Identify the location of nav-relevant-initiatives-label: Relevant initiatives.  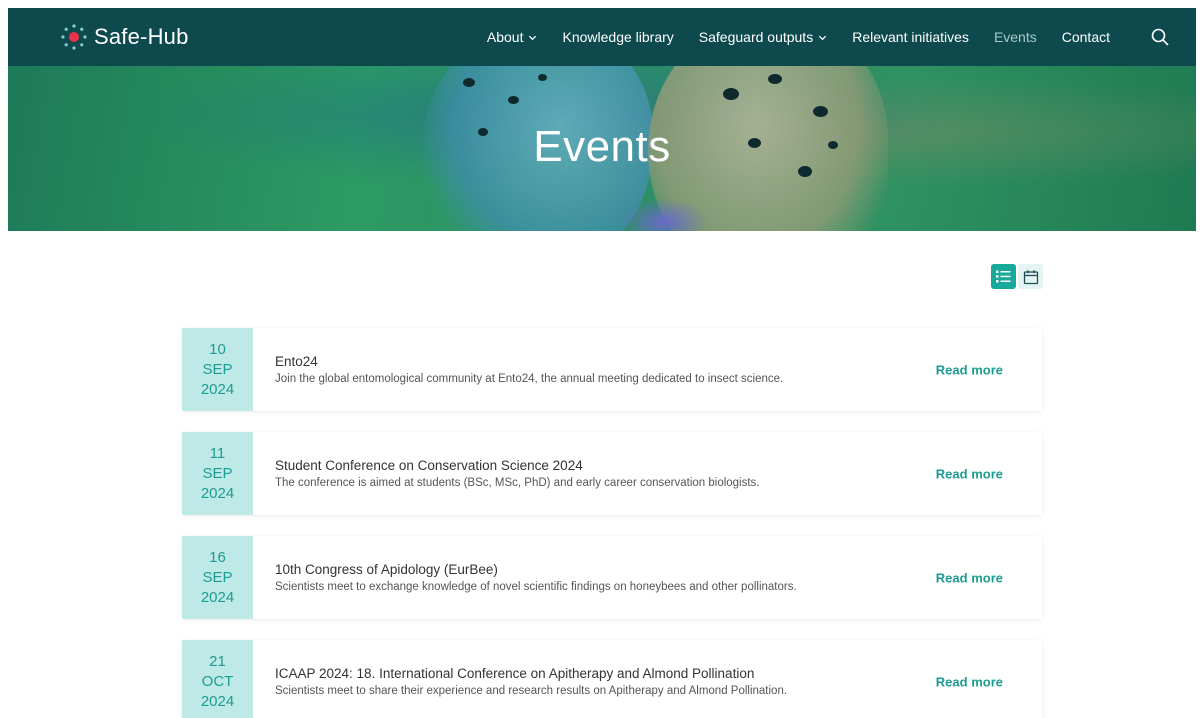
(910, 37).